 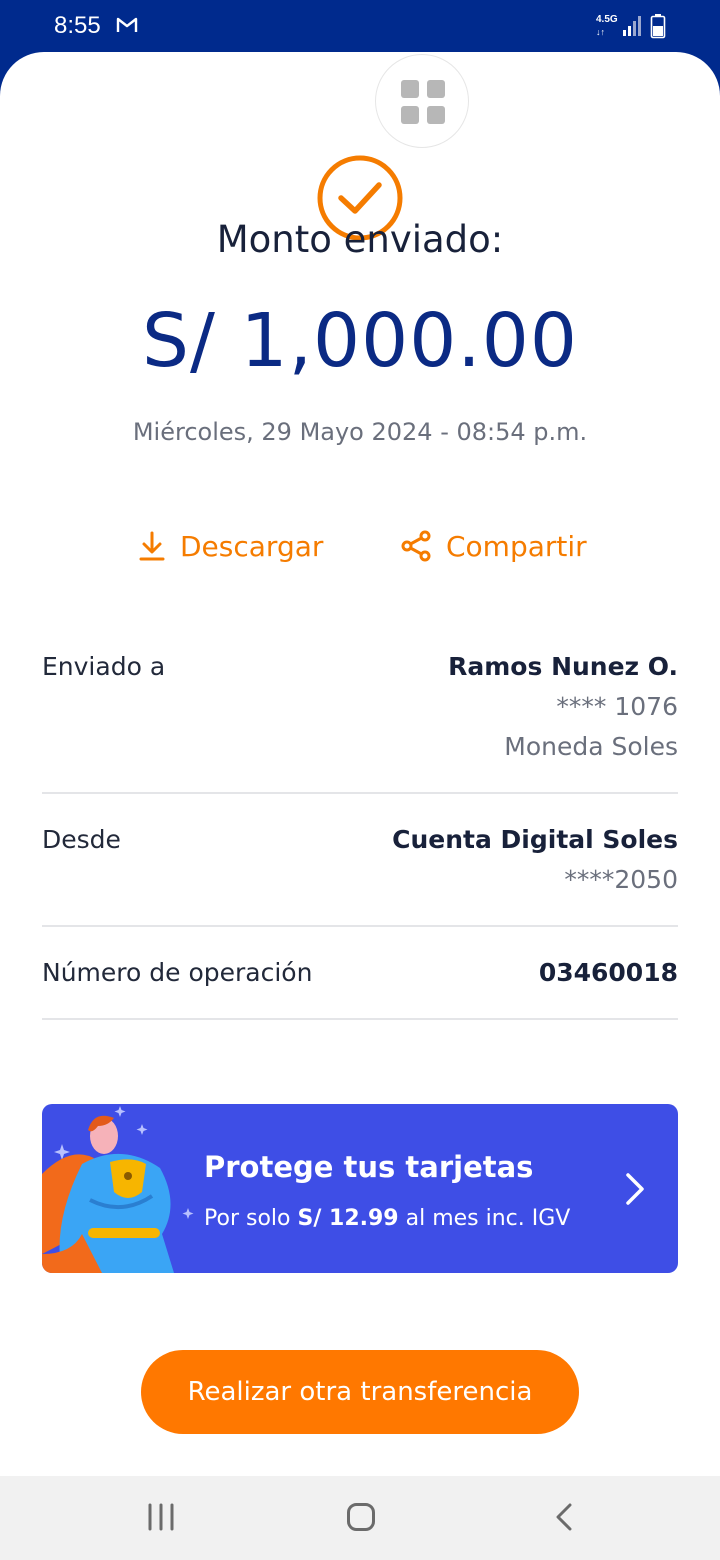 I want to click on recipient-name: Ramos Nunez O., so click(x=563, y=666).